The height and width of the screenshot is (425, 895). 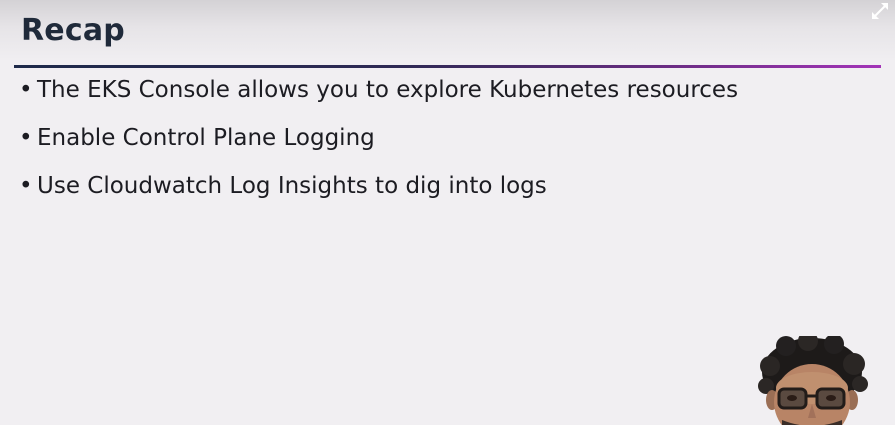 What do you see at coordinates (880, 11) in the screenshot?
I see `expand-fullscreen-icon` at bounding box center [880, 11].